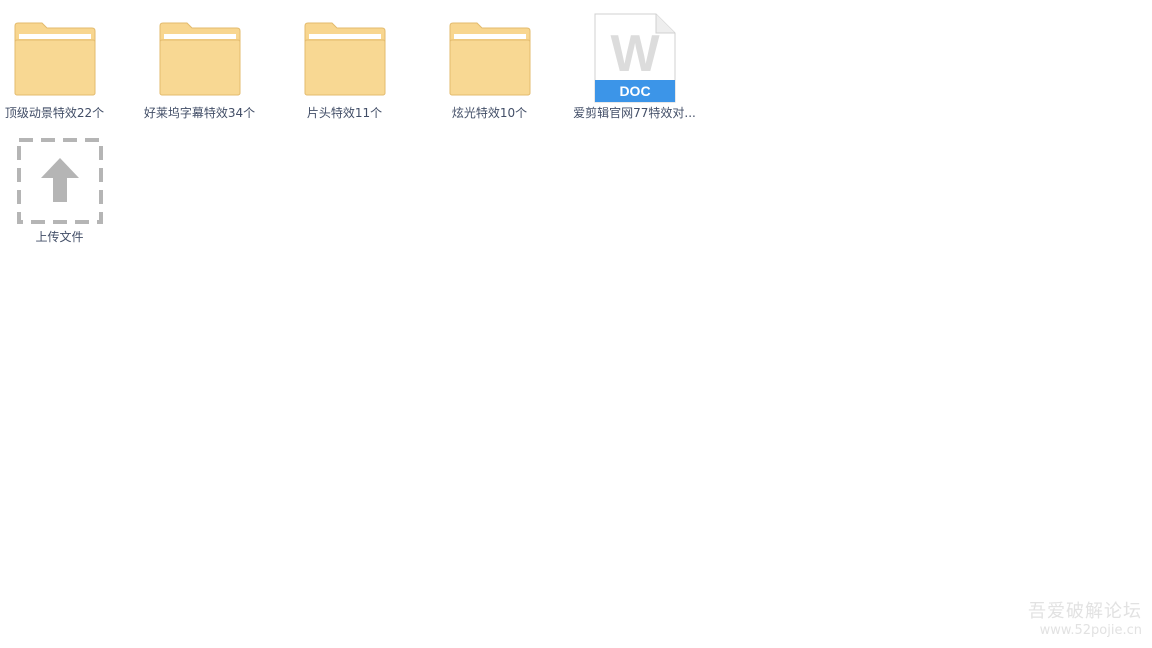  What do you see at coordinates (59, 237) in the screenshot?
I see `upload-label: 上传文件` at bounding box center [59, 237].